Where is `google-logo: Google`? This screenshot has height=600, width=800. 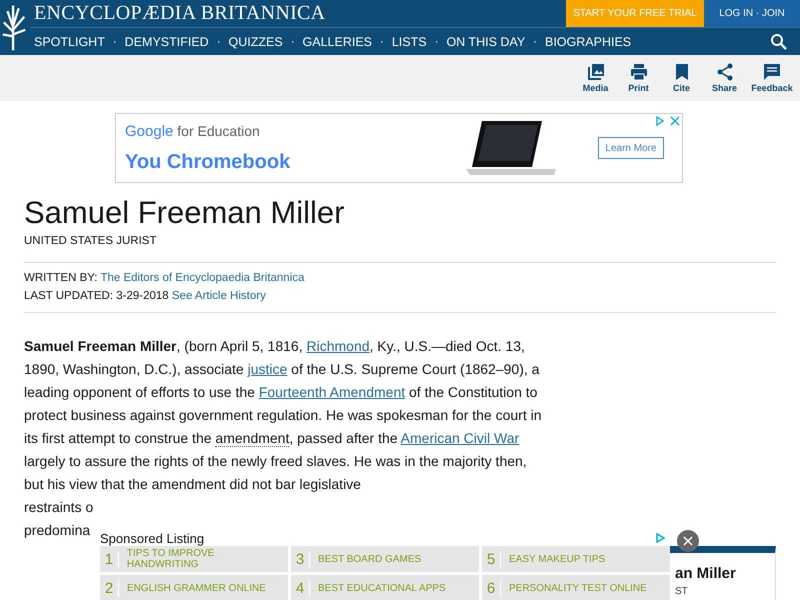 google-logo: Google is located at coordinates (149, 131).